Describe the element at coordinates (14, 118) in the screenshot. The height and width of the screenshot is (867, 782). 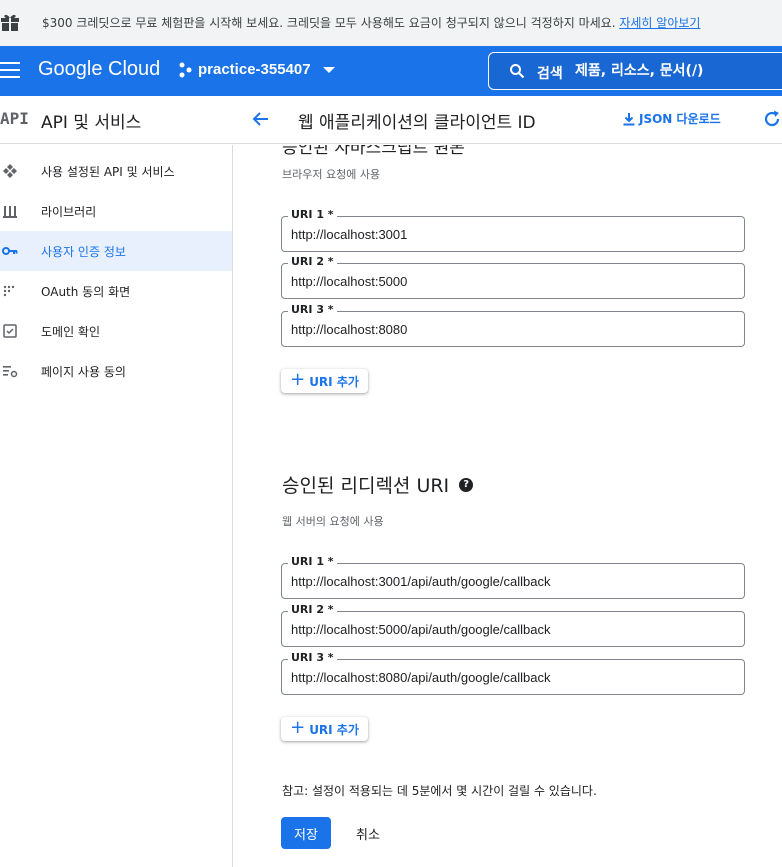
I see `api-logo-icon: API` at that location.